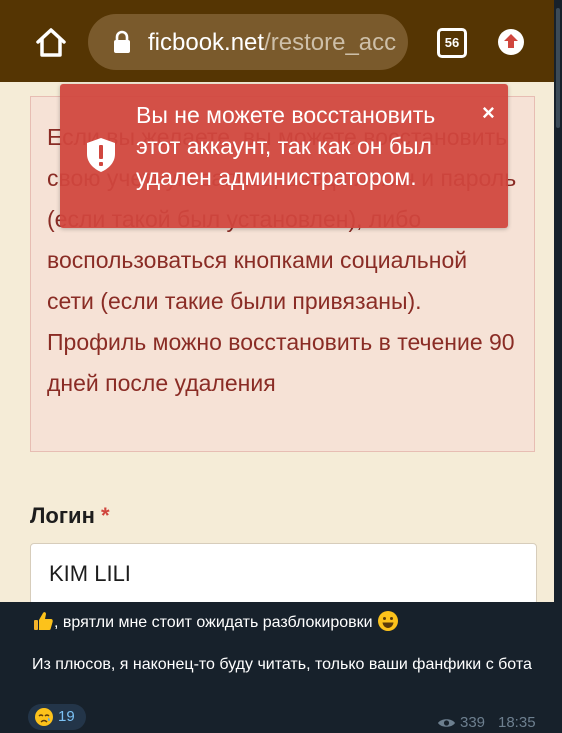 This screenshot has height=733, width=562. I want to click on url-path: /restore_acc, so click(330, 42).